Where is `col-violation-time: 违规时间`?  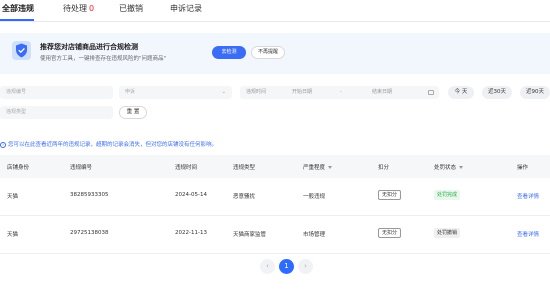 col-violation-time: 违规时间 is located at coordinates (186, 168).